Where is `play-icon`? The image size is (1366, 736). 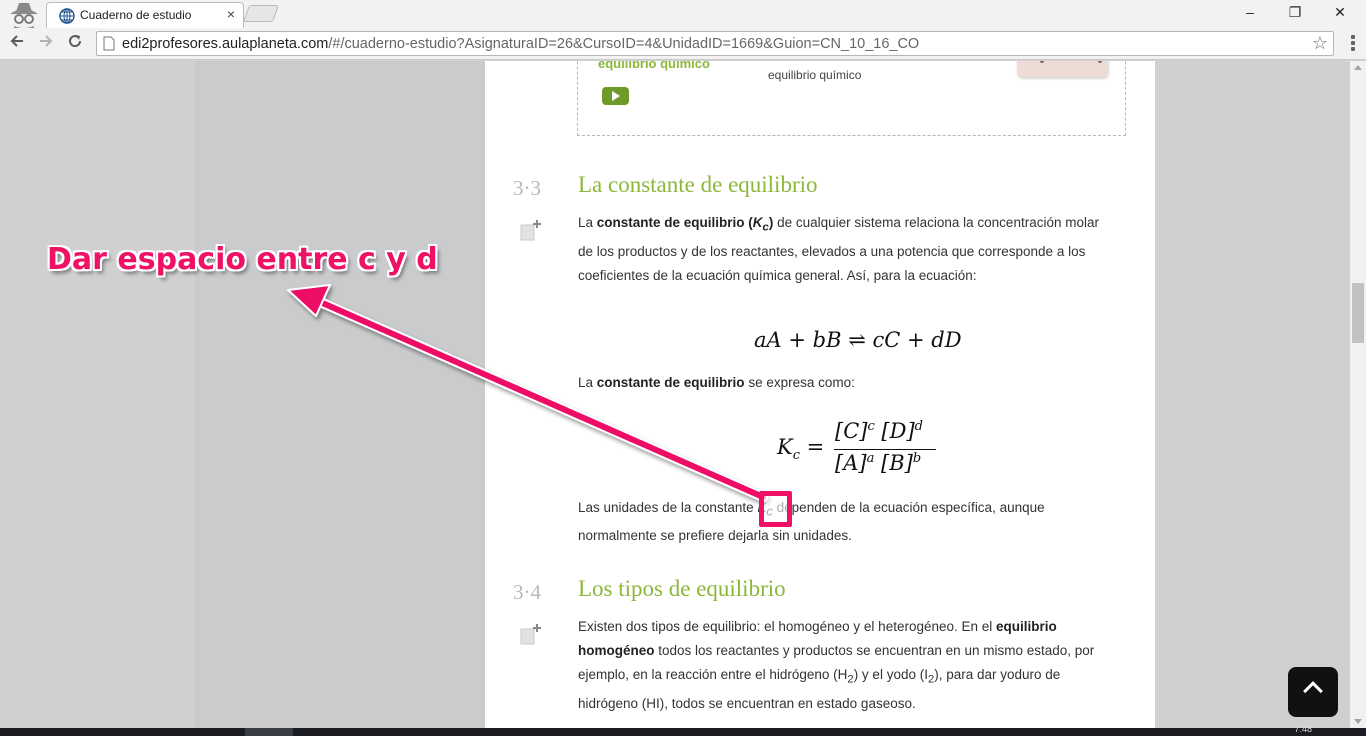 play-icon is located at coordinates (616, 96).